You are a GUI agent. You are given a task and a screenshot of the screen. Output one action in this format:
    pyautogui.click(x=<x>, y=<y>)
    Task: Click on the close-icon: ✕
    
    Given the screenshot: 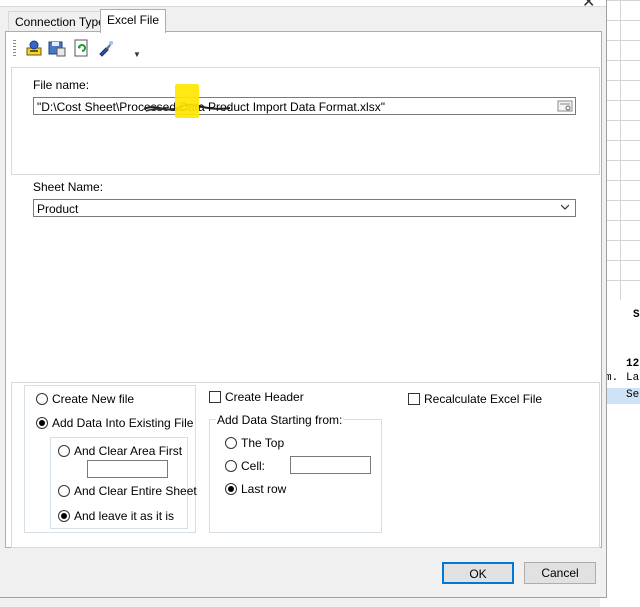 What is the action you would take?
    pyautogui.click(x=588, y=6)
    